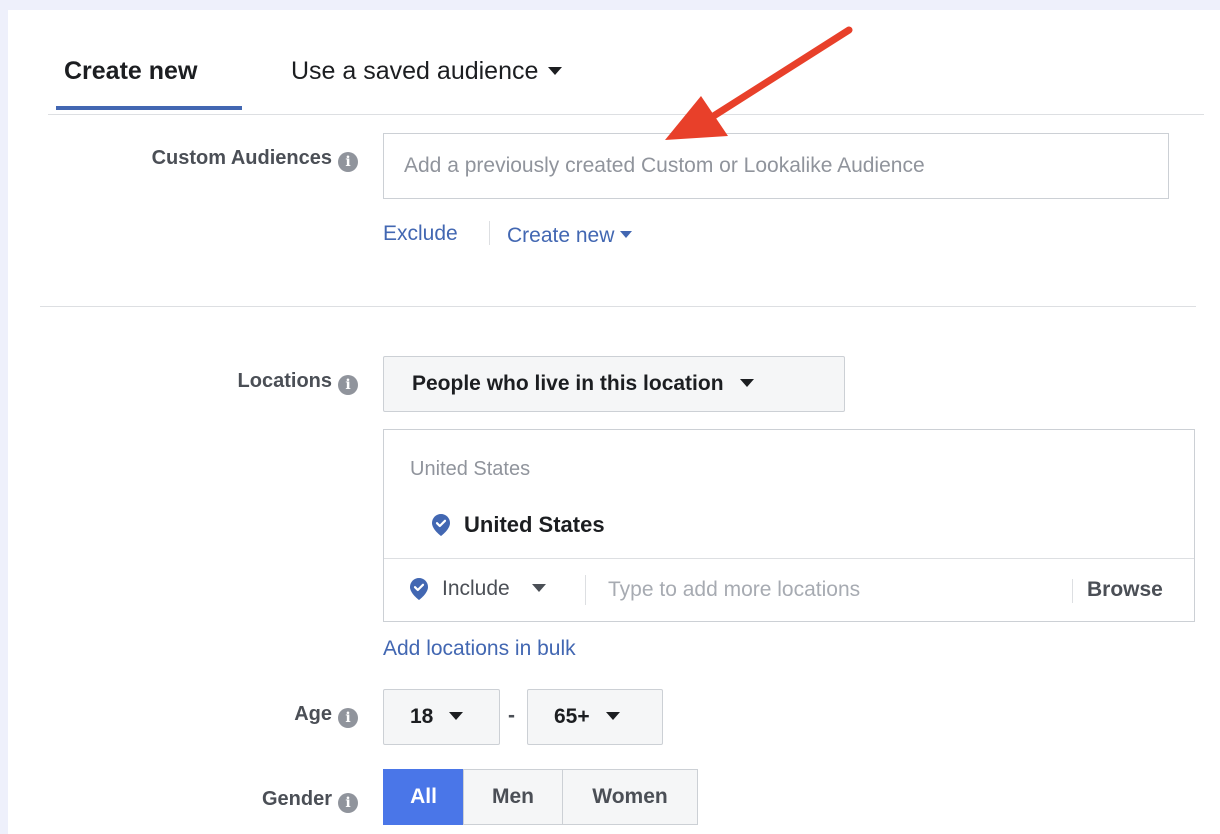  I want to click on link-divider, so click(489, 233).